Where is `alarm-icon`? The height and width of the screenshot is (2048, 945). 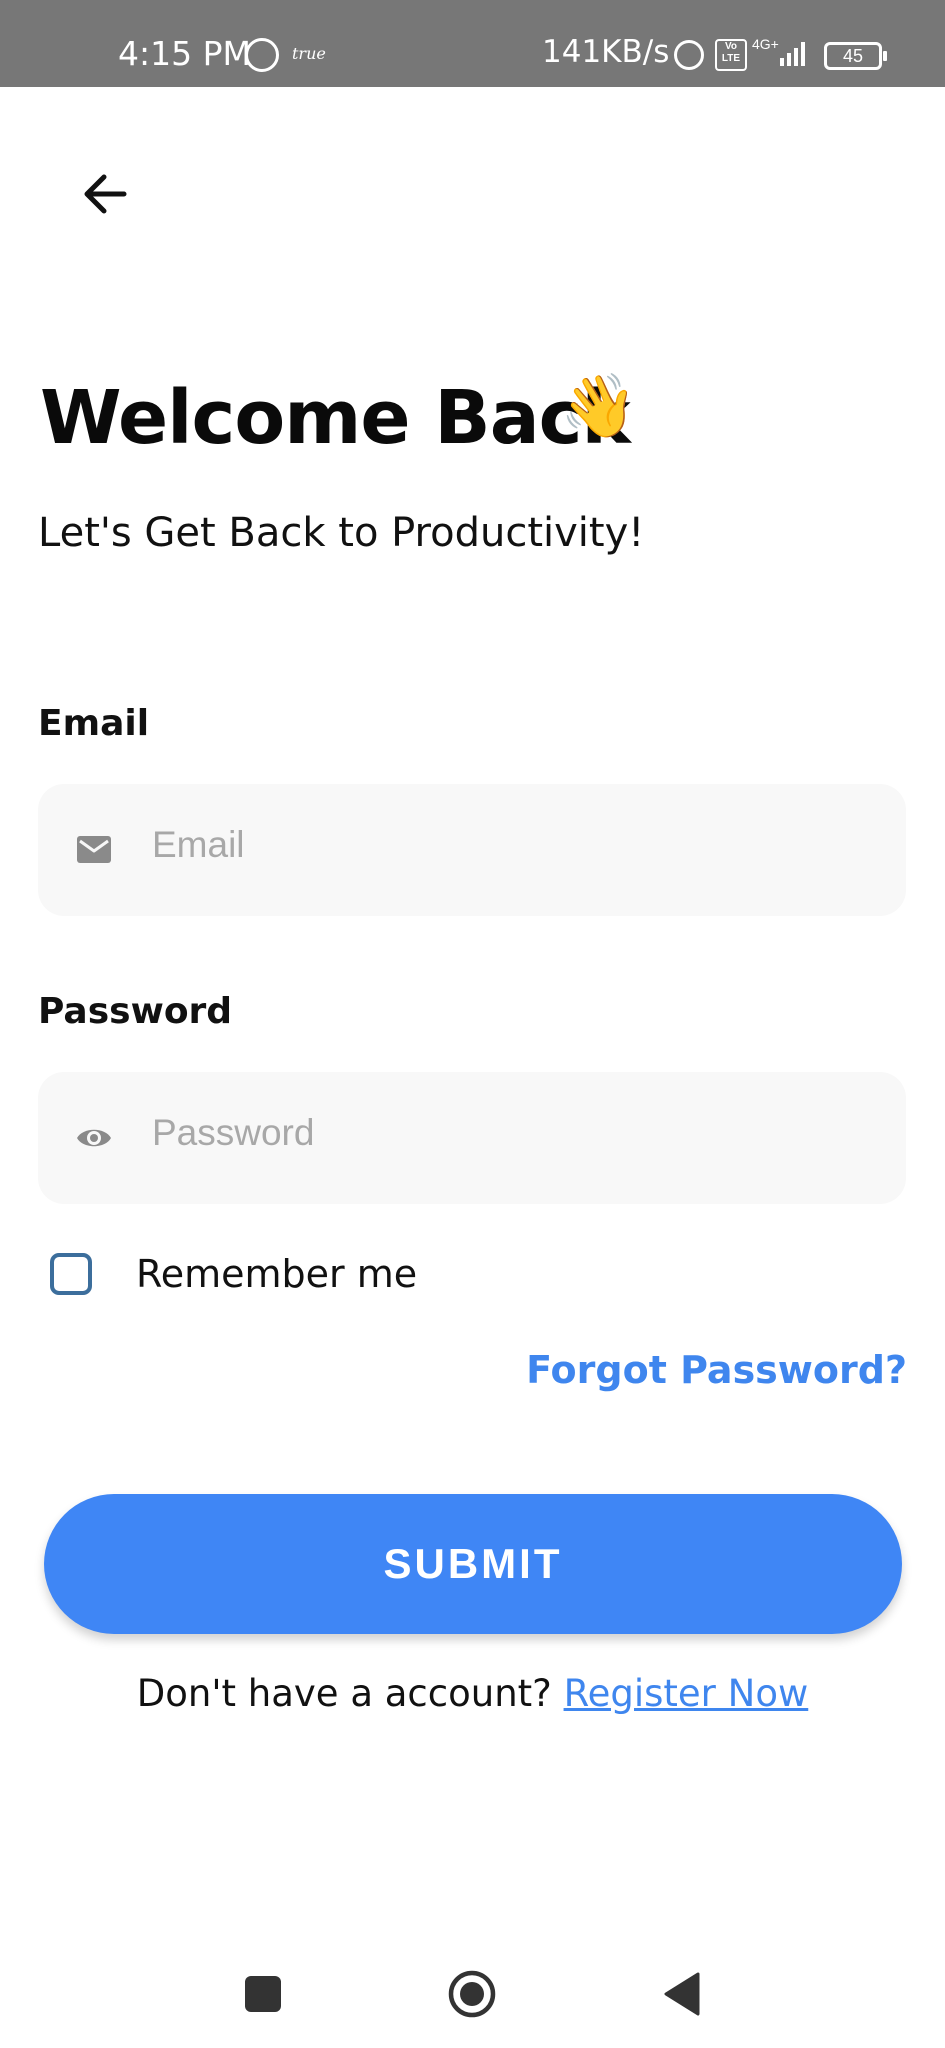
alarm-icon is located at coordinates (689, 55).